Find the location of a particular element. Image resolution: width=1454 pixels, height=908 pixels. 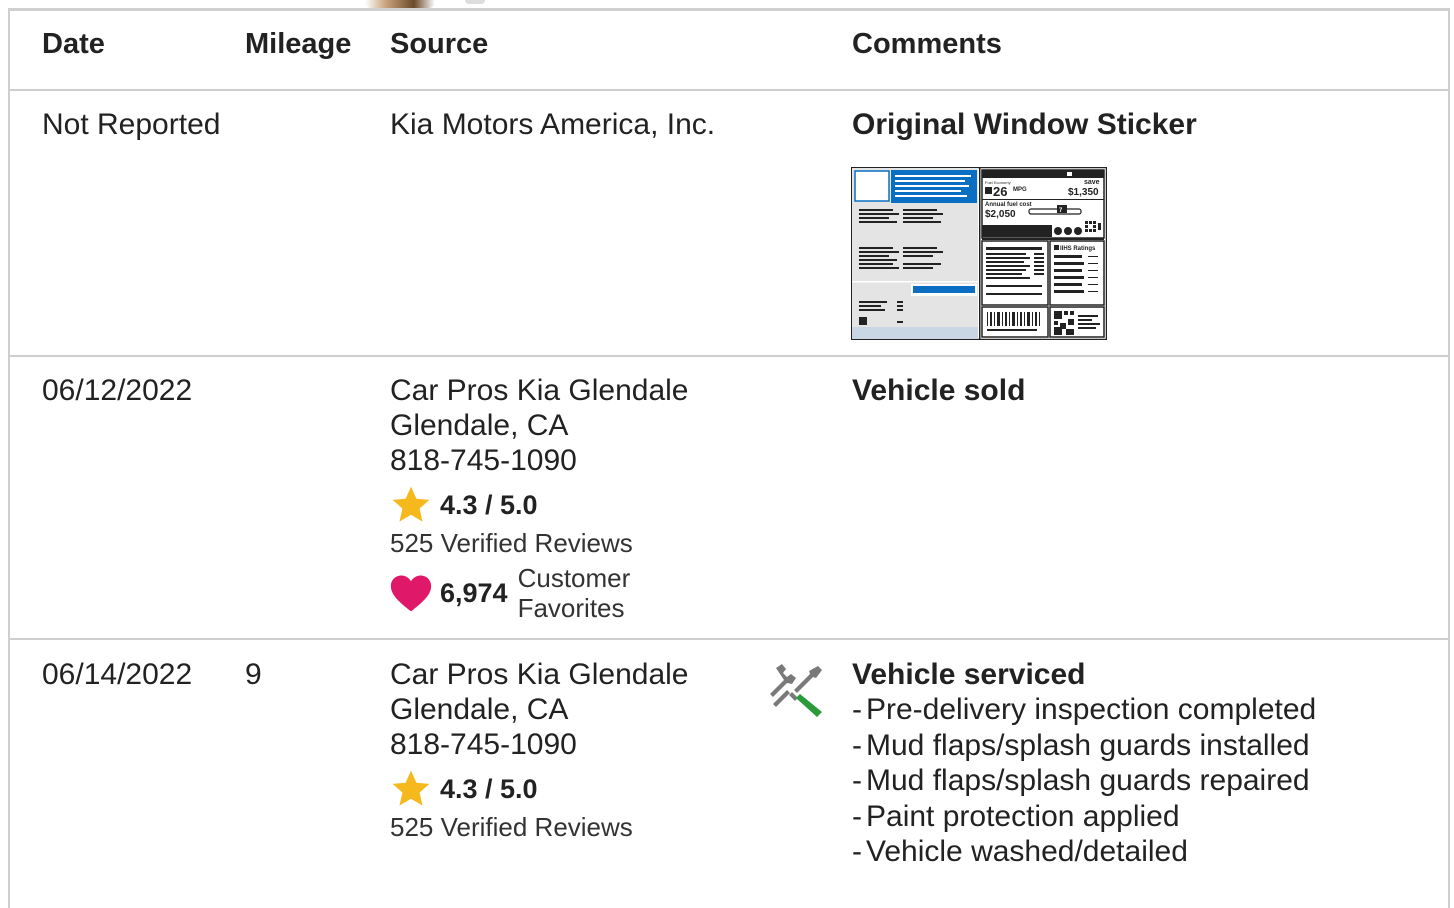

sticker-fuel-cost: $2,050 is located at coordinates (1000, 214).